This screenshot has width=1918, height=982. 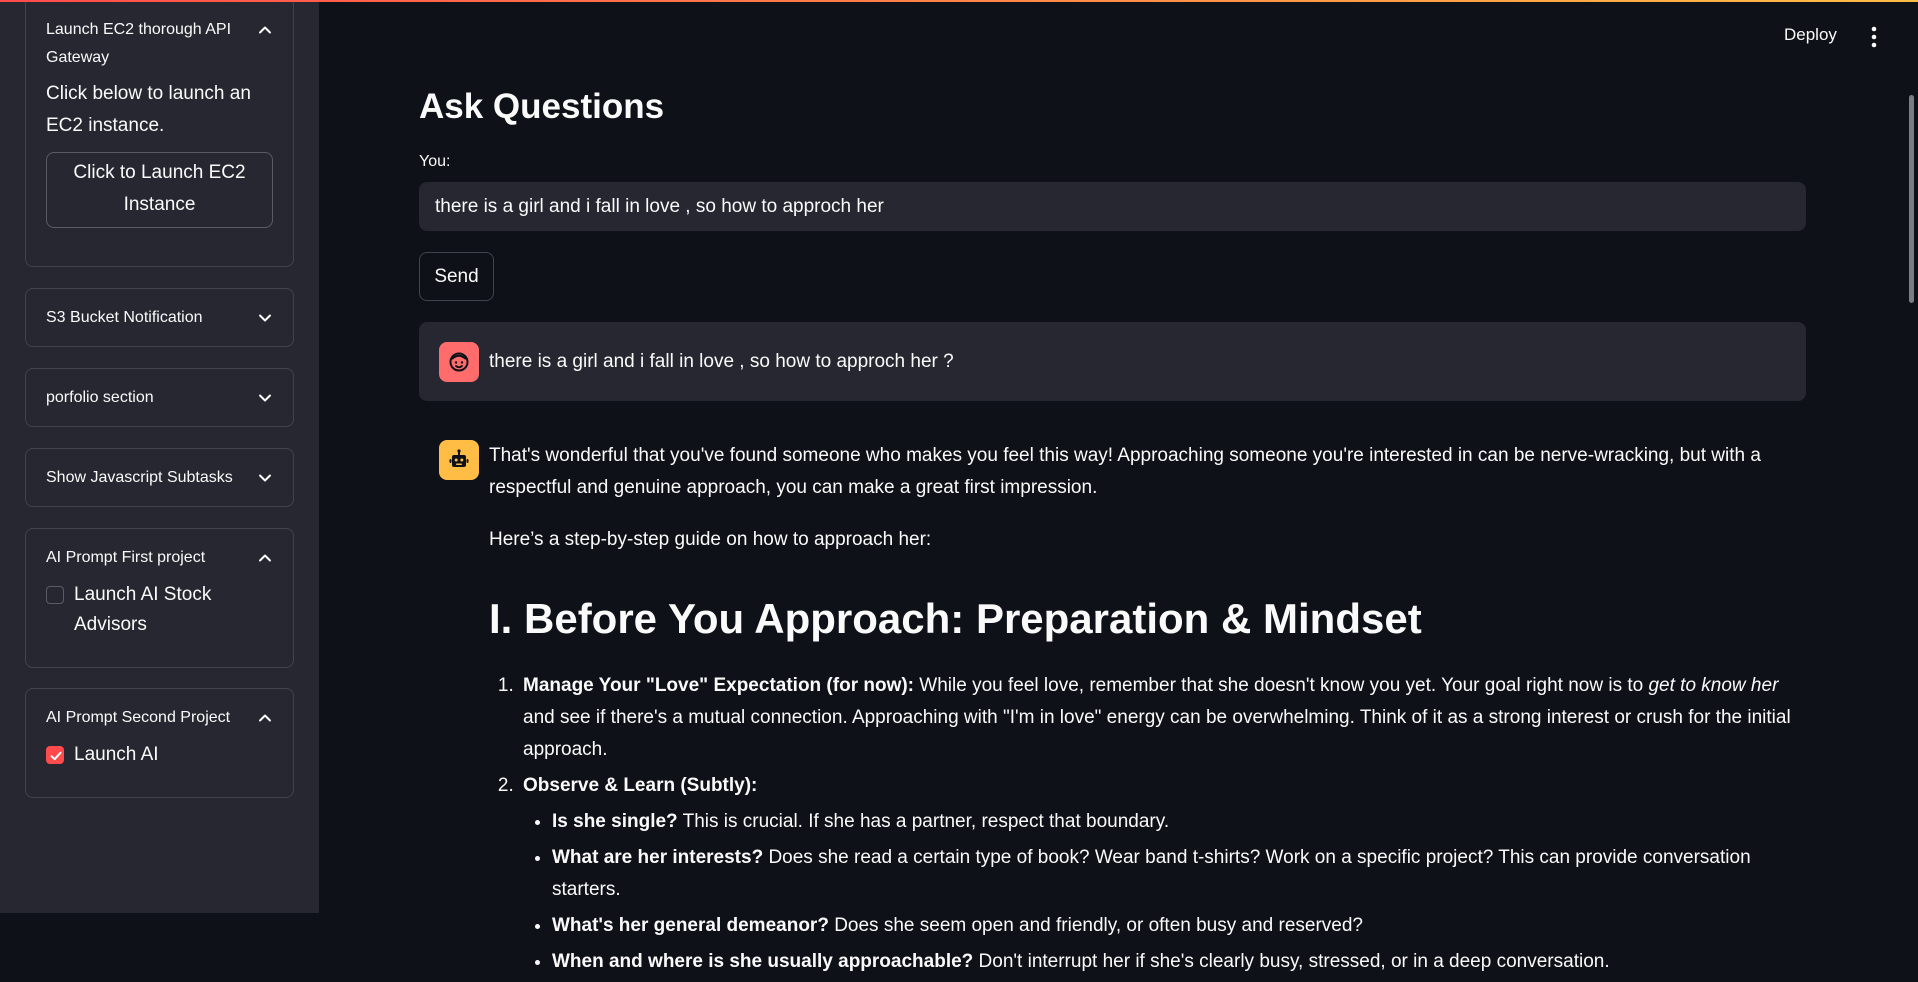 What do you see at coordinates (143, 609) in the screenshot?
I see `checkbox-label: Launch AI Stock Advisors` at bounding box center [143, 609].